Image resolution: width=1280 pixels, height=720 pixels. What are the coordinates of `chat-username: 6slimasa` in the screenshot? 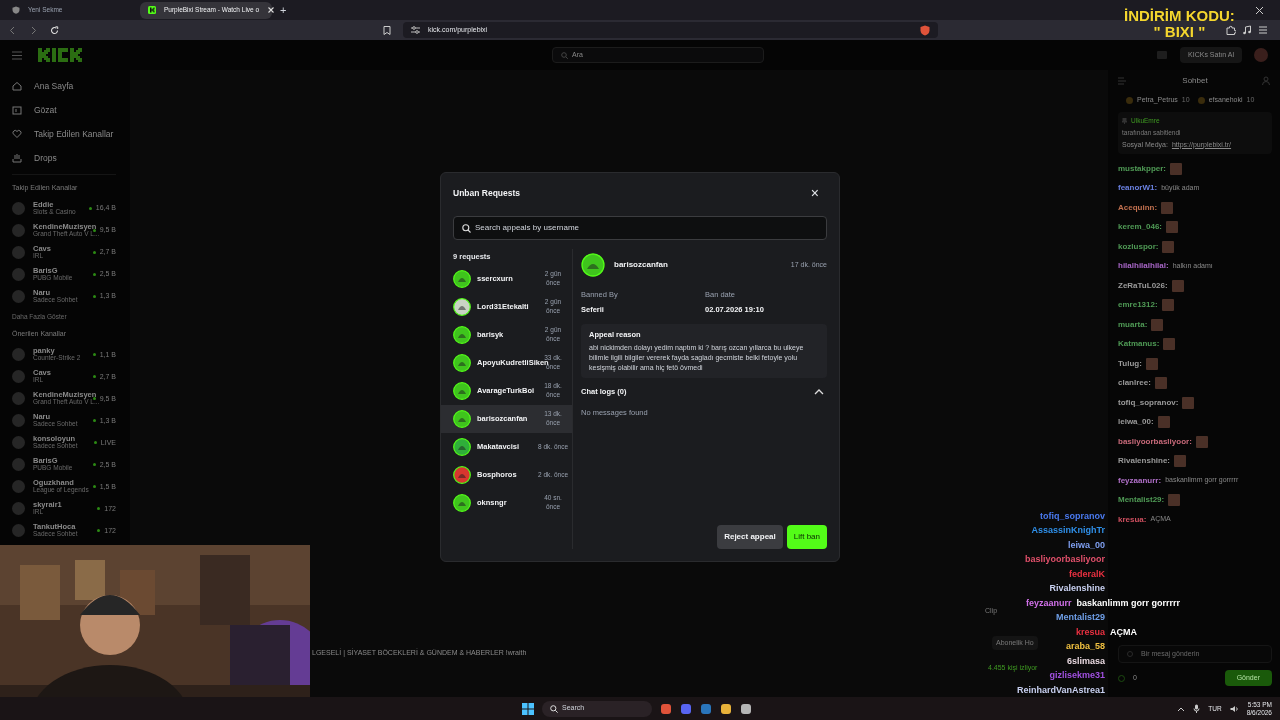 It's located at (1085, 661).